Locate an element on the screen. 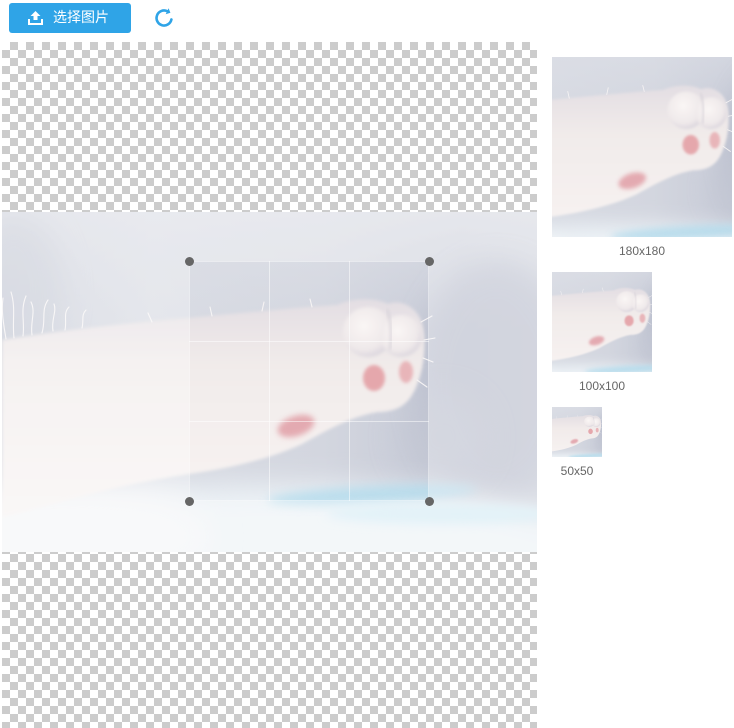 This screenshot has height=728, width=734. preview-large is located at coordinates (642, 147).